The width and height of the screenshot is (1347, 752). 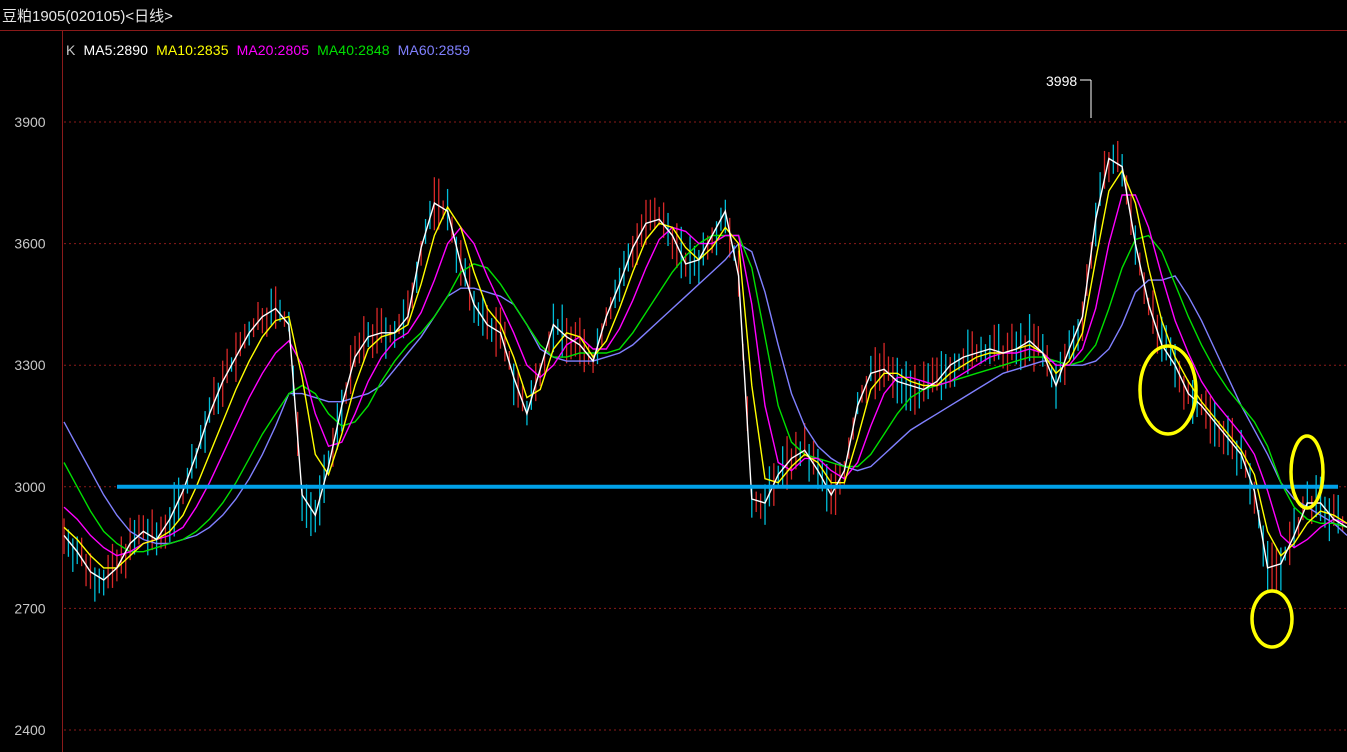 I want to click on peak-label: 3998, so click(x=1061, y=81).